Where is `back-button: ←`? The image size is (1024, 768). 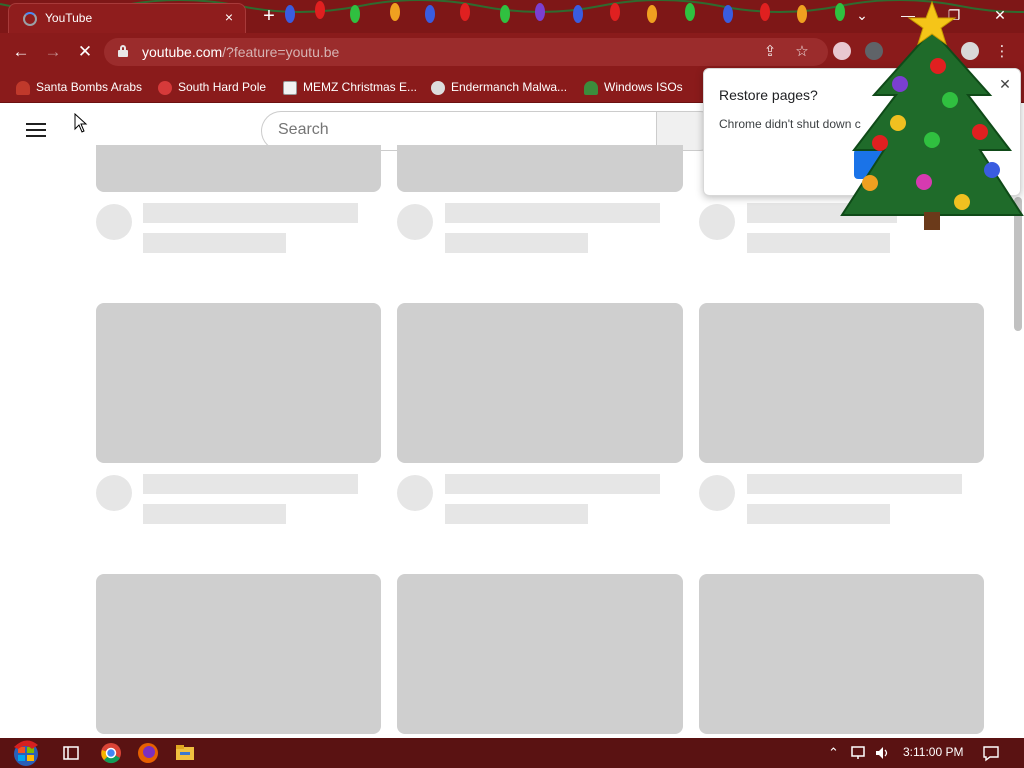 back-button: ← is located at coordinates (21, 52).